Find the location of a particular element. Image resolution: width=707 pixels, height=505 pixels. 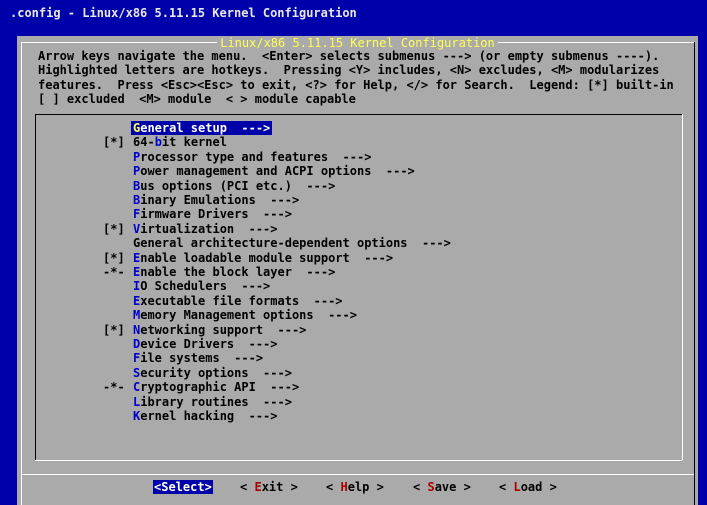

hotkey-letter: D is located at coordinates (137, 344).